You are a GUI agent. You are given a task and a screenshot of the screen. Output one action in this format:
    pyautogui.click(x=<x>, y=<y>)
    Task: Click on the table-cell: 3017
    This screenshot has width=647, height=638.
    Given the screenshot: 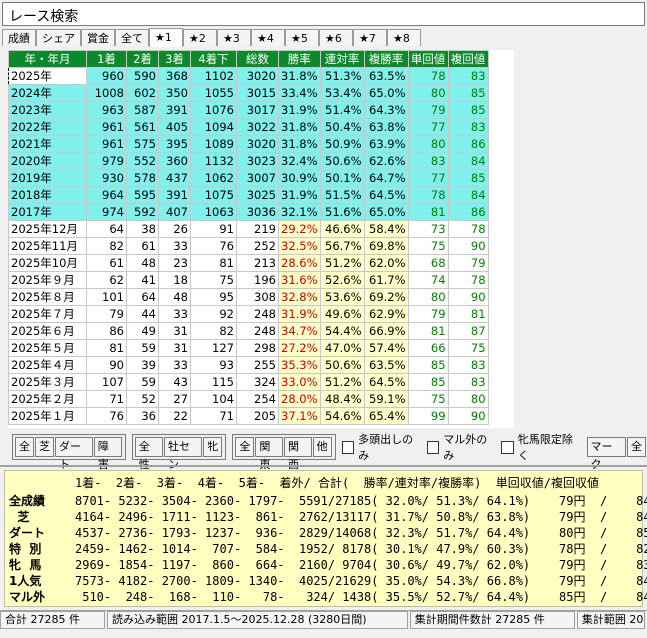 What is the action you would take?
    pyautogui.click(x=257, y=110)
    